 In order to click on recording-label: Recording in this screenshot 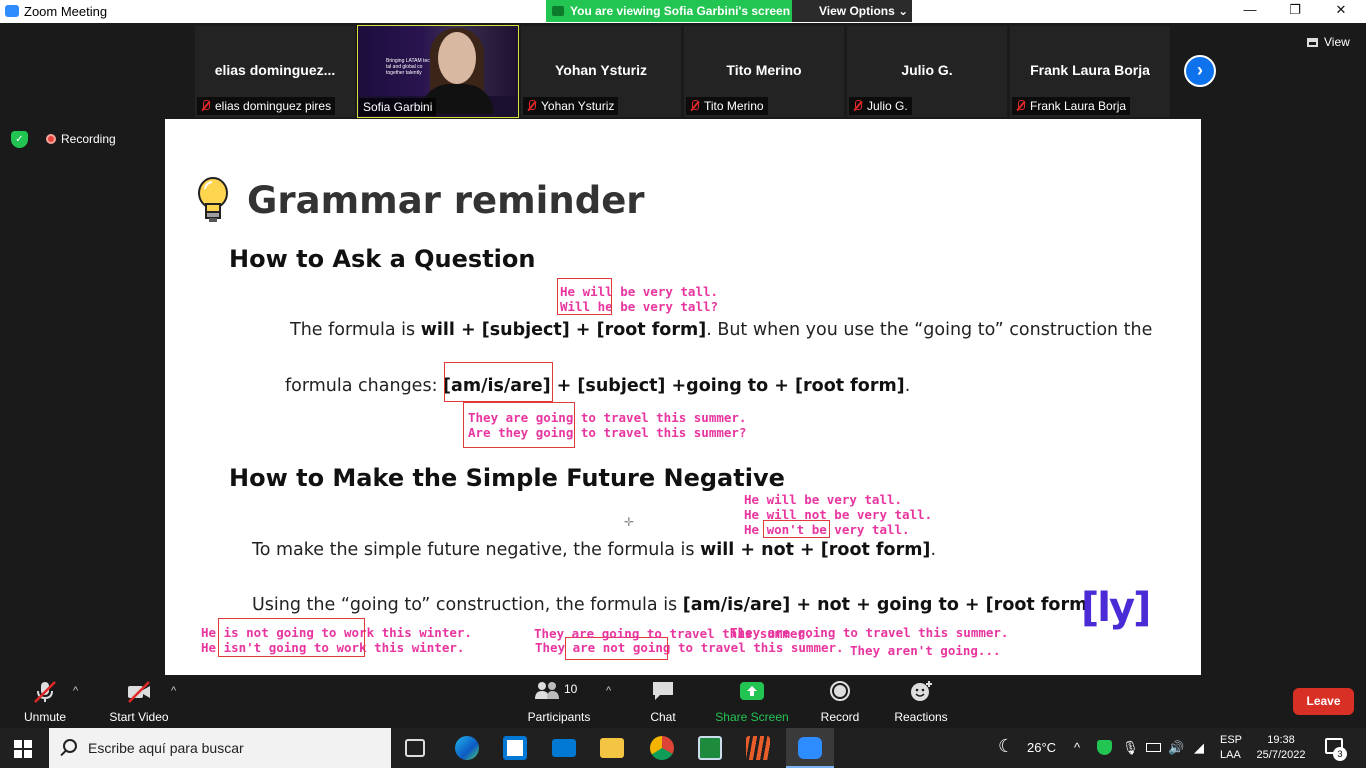, I will do `click(88, 139)`.